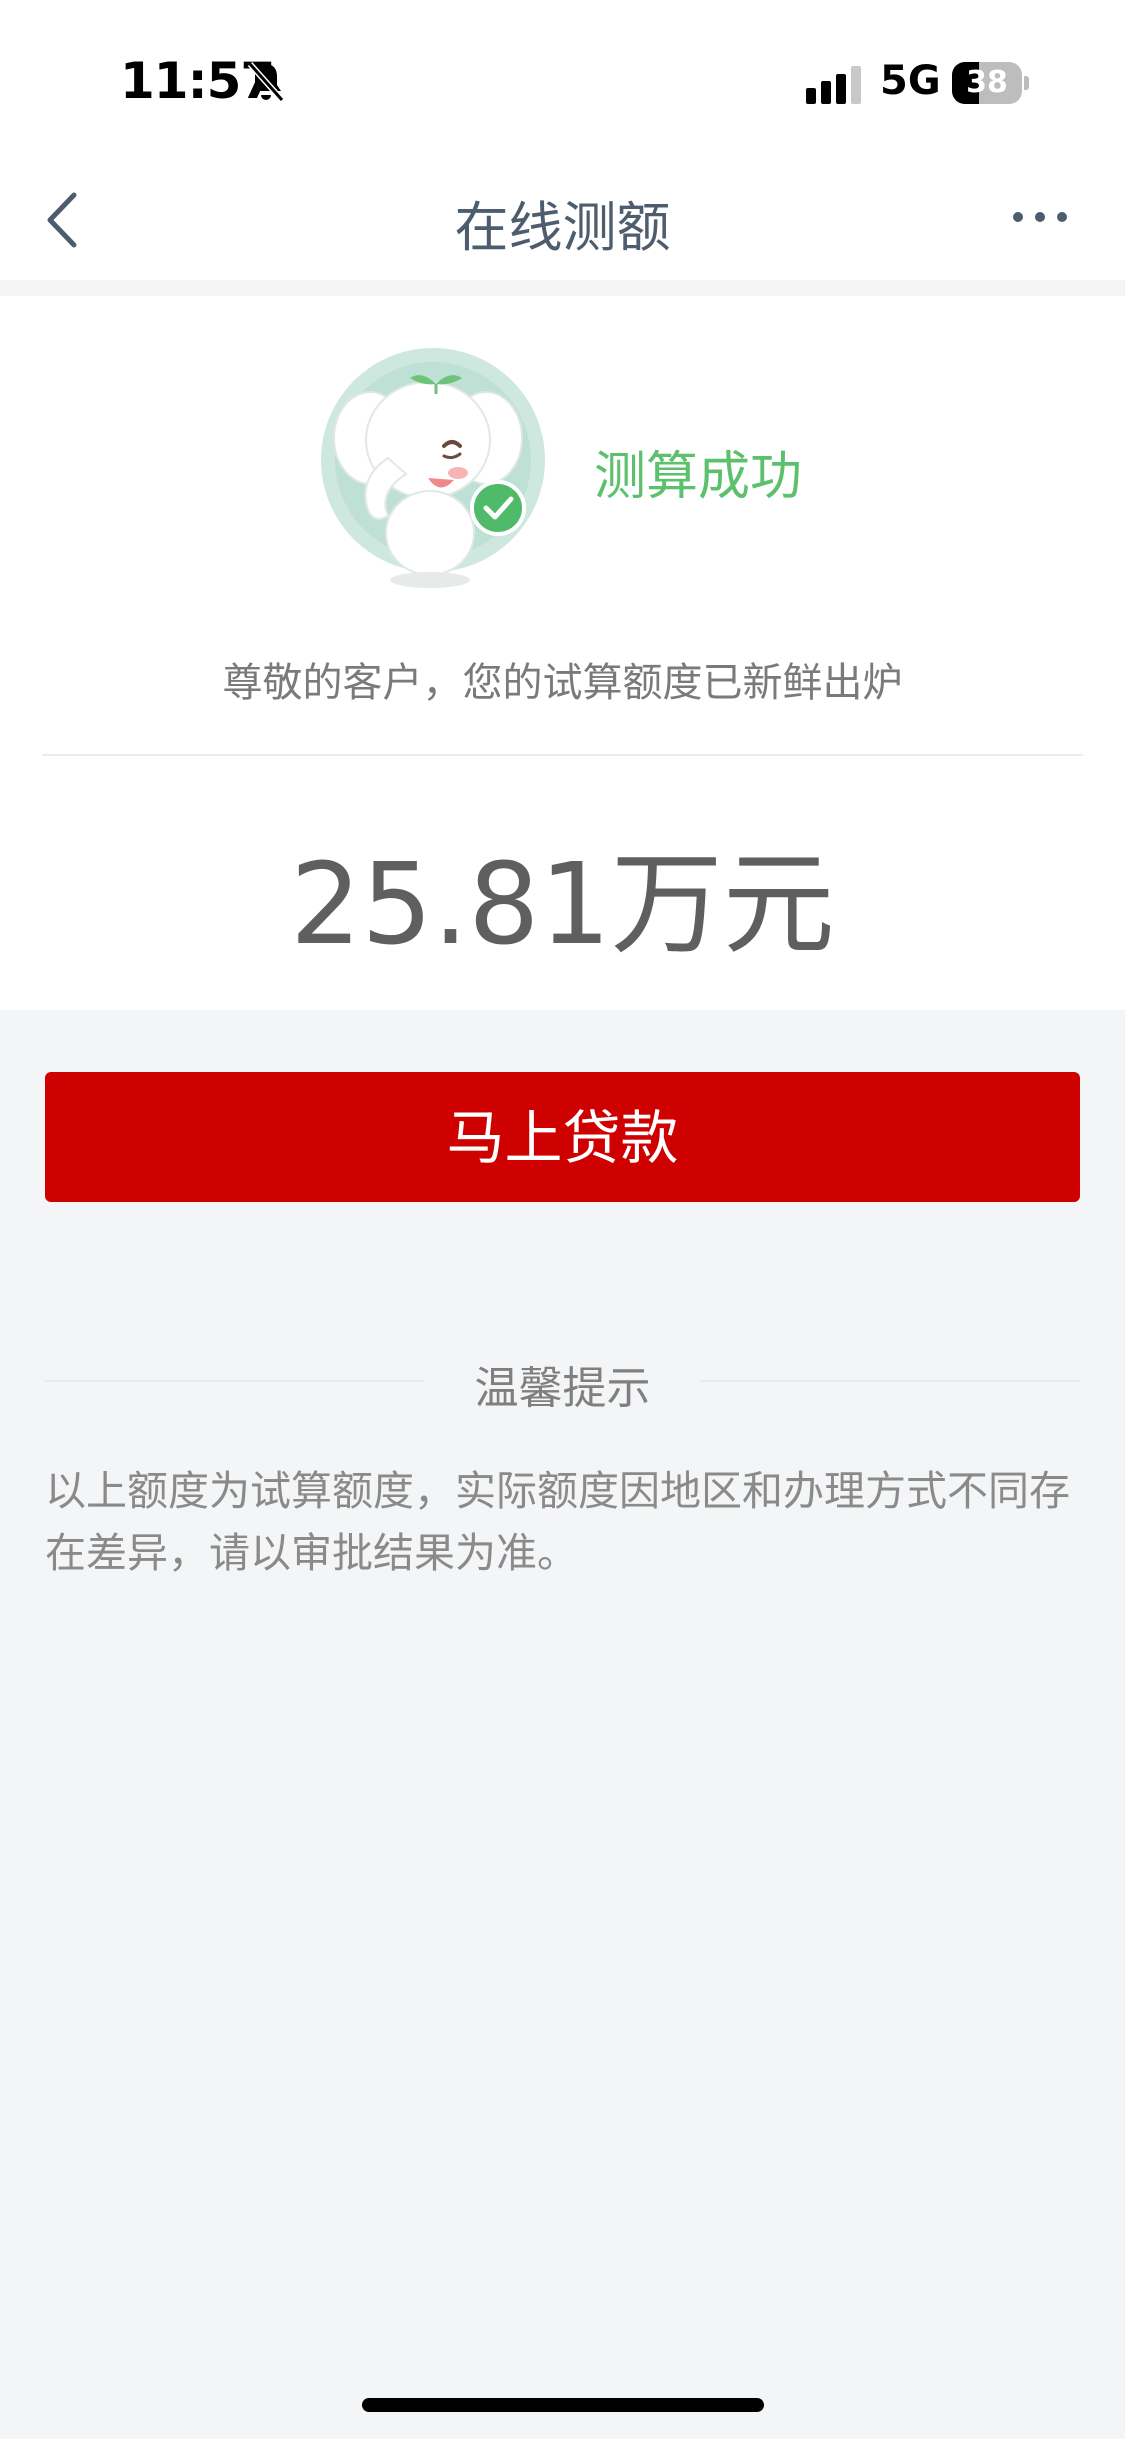 The image size is (1125, 2439). I want to click on battery-icon: 38, so click(990, 83).